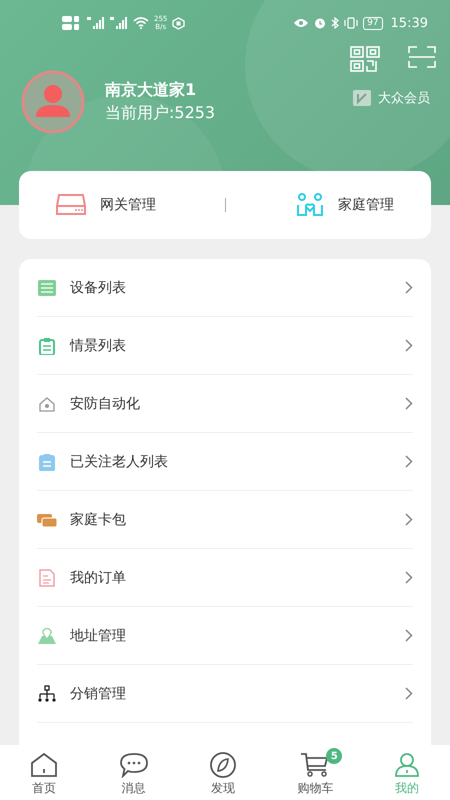 Image resolution: width=450 pixels, height=800 pixels. I want to click on family-icon, so click(310, 205).